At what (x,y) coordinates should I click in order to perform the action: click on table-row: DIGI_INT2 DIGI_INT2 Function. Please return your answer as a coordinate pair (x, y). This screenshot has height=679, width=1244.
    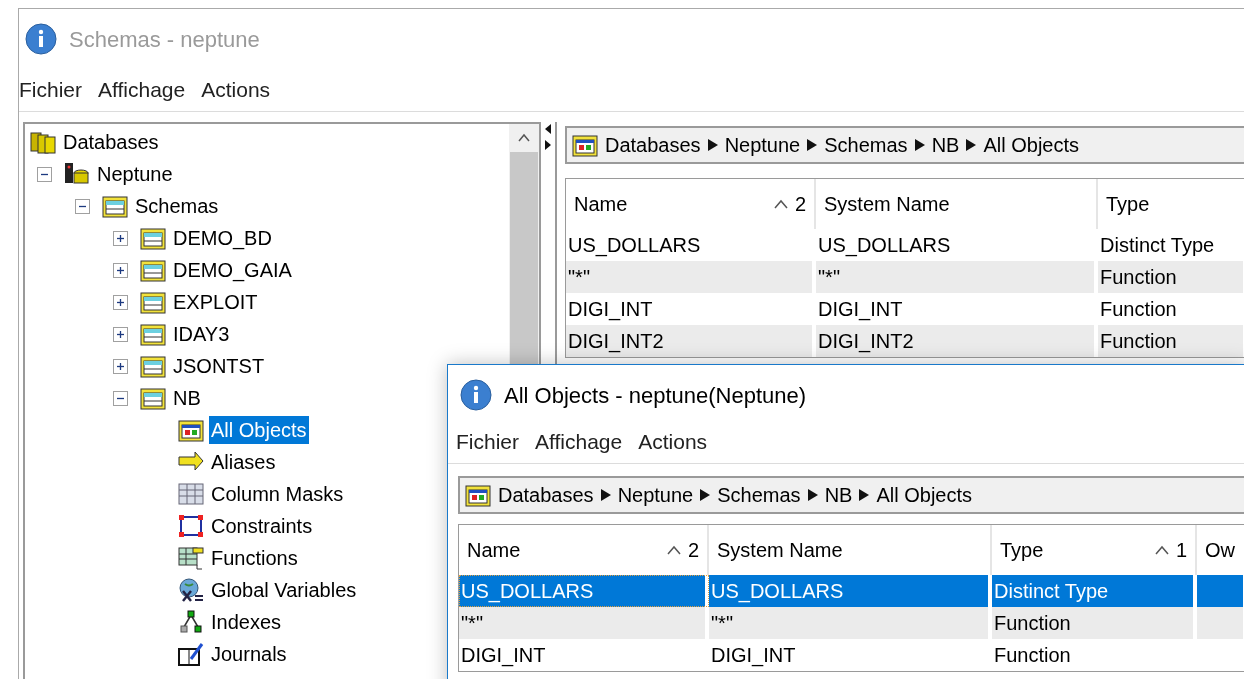
    Looking at the image, I should click on (905, 341).